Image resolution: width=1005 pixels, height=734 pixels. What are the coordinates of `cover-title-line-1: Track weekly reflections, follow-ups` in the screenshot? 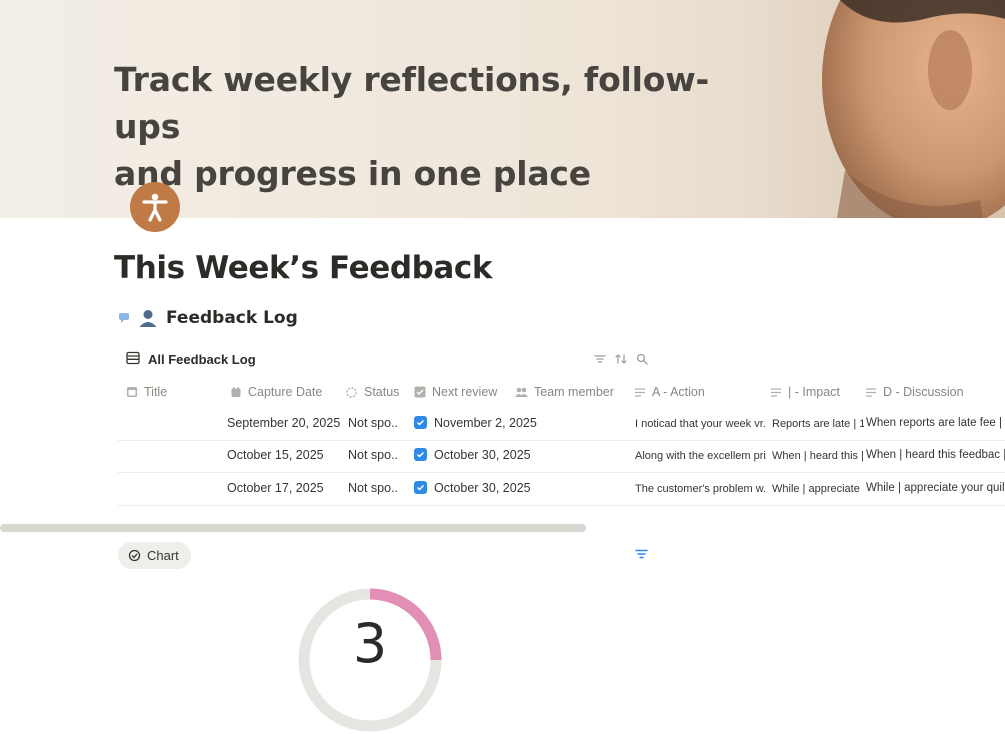 It's located at (412, 103).